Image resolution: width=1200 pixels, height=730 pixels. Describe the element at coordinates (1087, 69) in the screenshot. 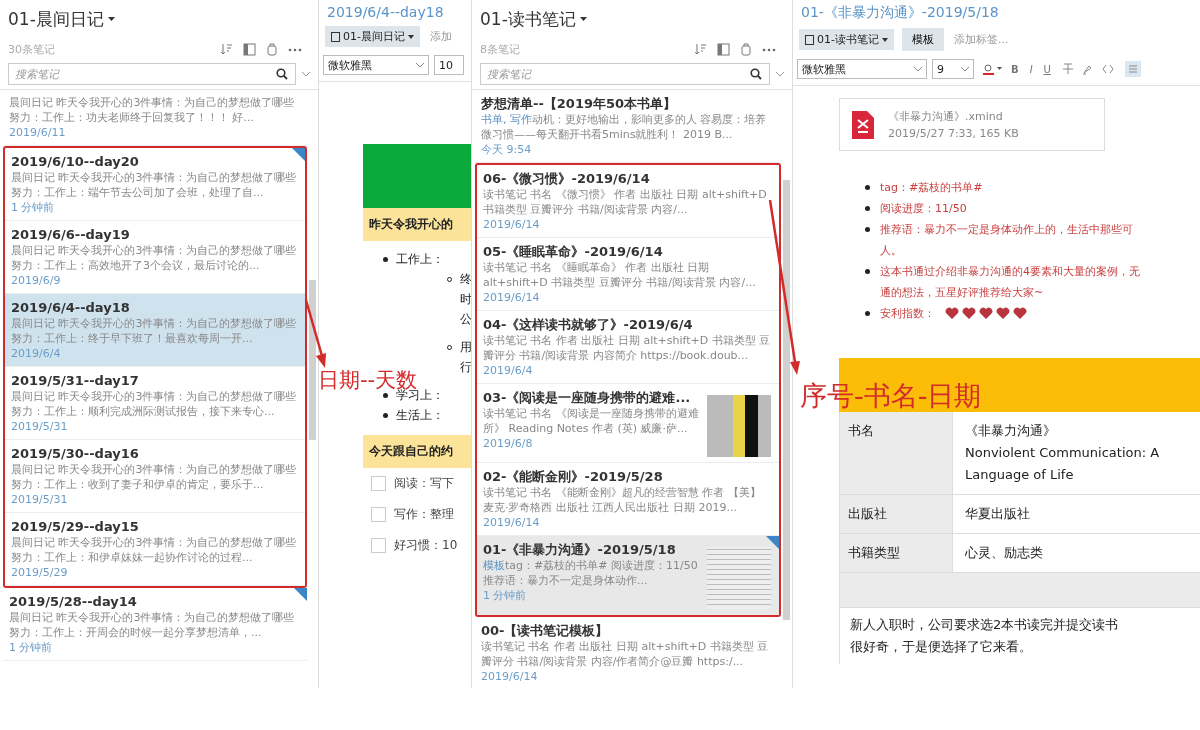

I see `highlighter-icon` at that location.